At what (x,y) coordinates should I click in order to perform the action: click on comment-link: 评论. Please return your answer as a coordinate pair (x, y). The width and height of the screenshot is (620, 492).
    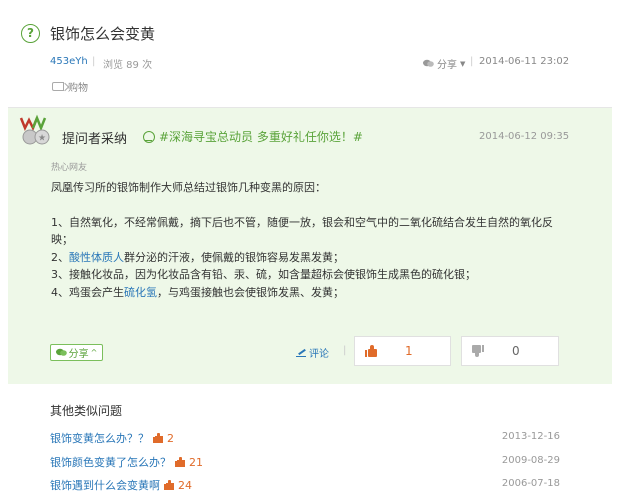
    Looking at the image, I should click on (312, 352).